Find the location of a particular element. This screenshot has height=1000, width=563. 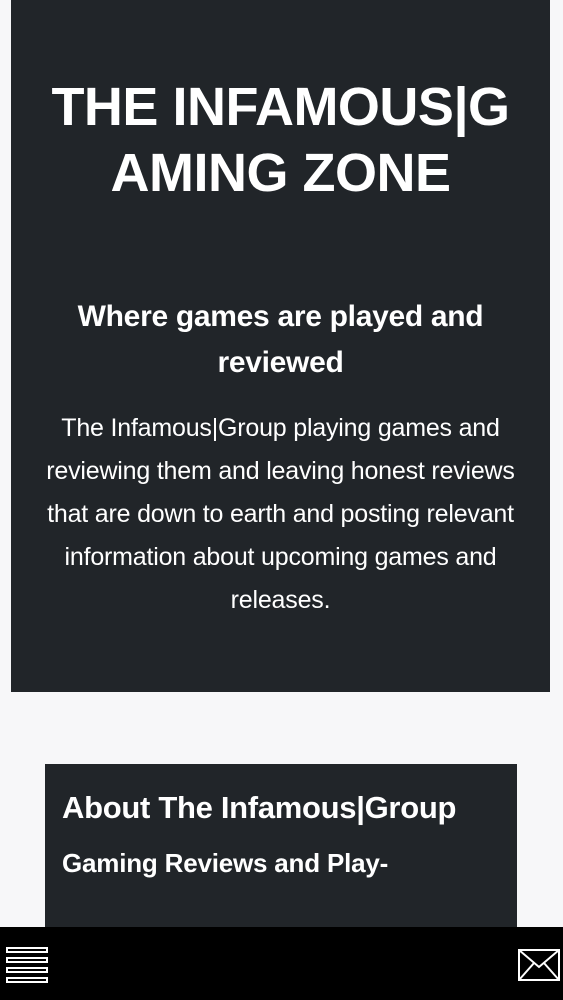

about-subtitle: Gaming Reviews and Play- is located at coordinates (225, 863).